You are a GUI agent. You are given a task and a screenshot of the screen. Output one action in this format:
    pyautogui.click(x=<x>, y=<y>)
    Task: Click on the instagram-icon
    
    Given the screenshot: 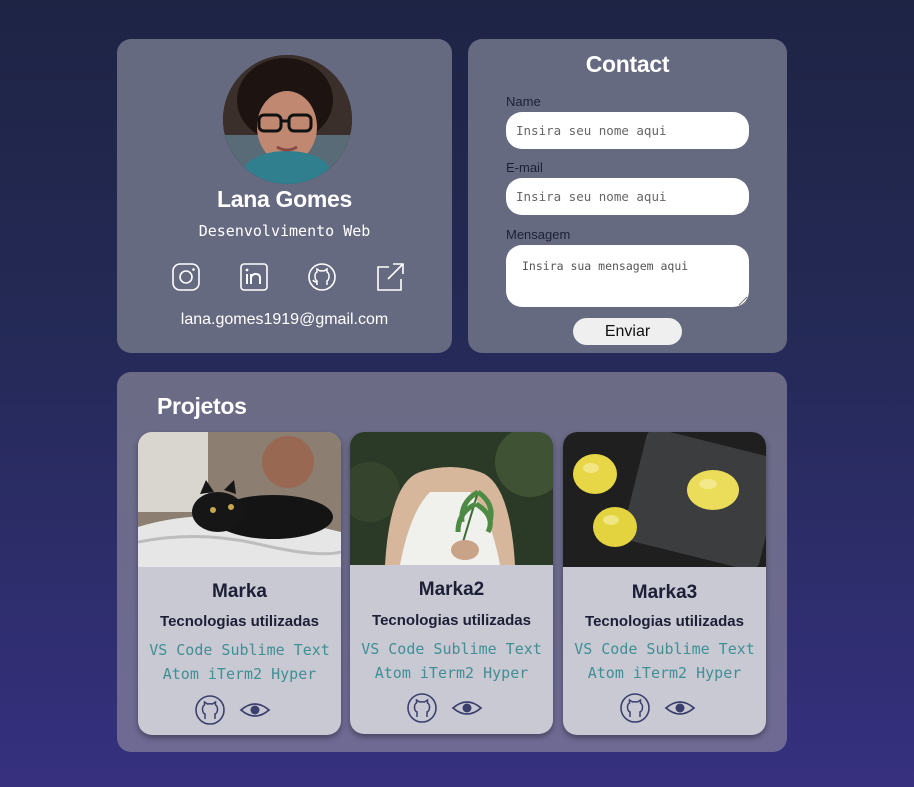 What is the action you would take?
    pyautogui.click(x=186, y=277)
    